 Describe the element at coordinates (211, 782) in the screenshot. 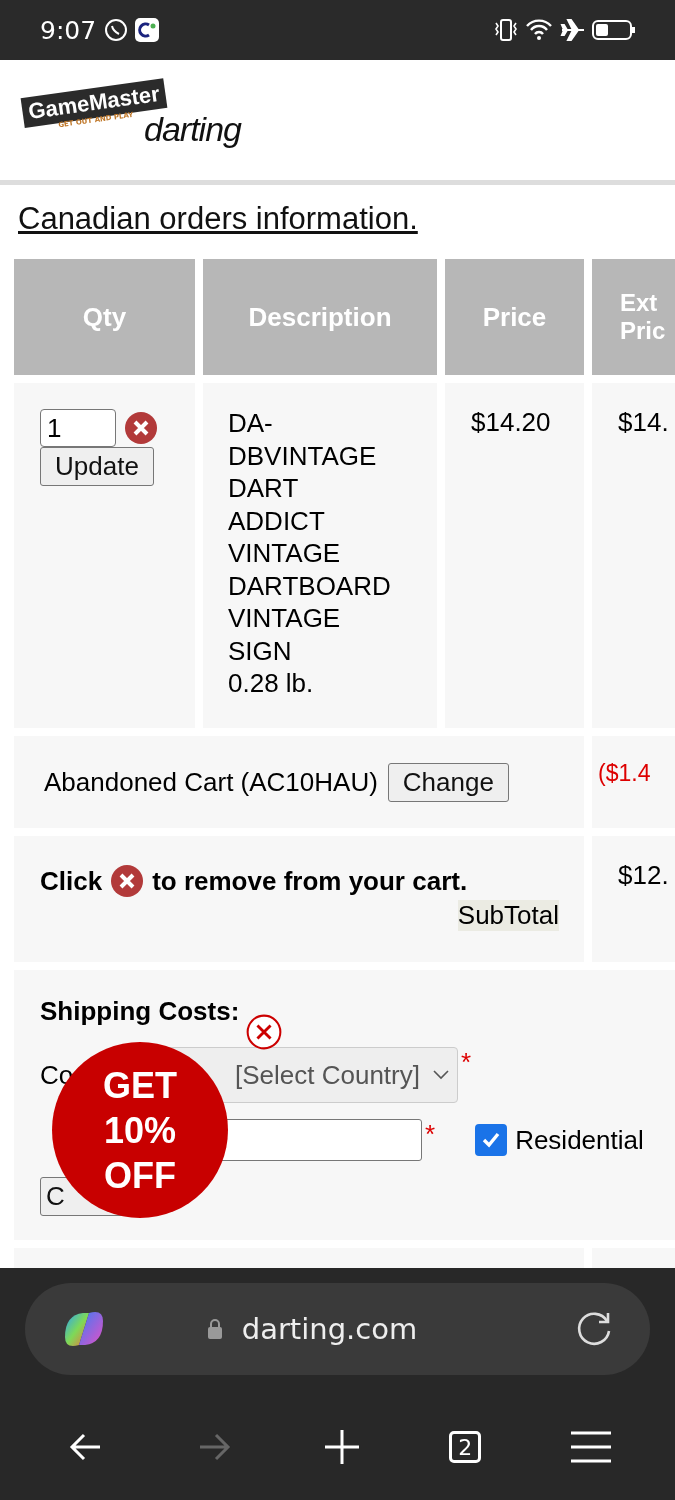

I see `discount-label: Abandoned Cart (AC10HAU)` at that location.